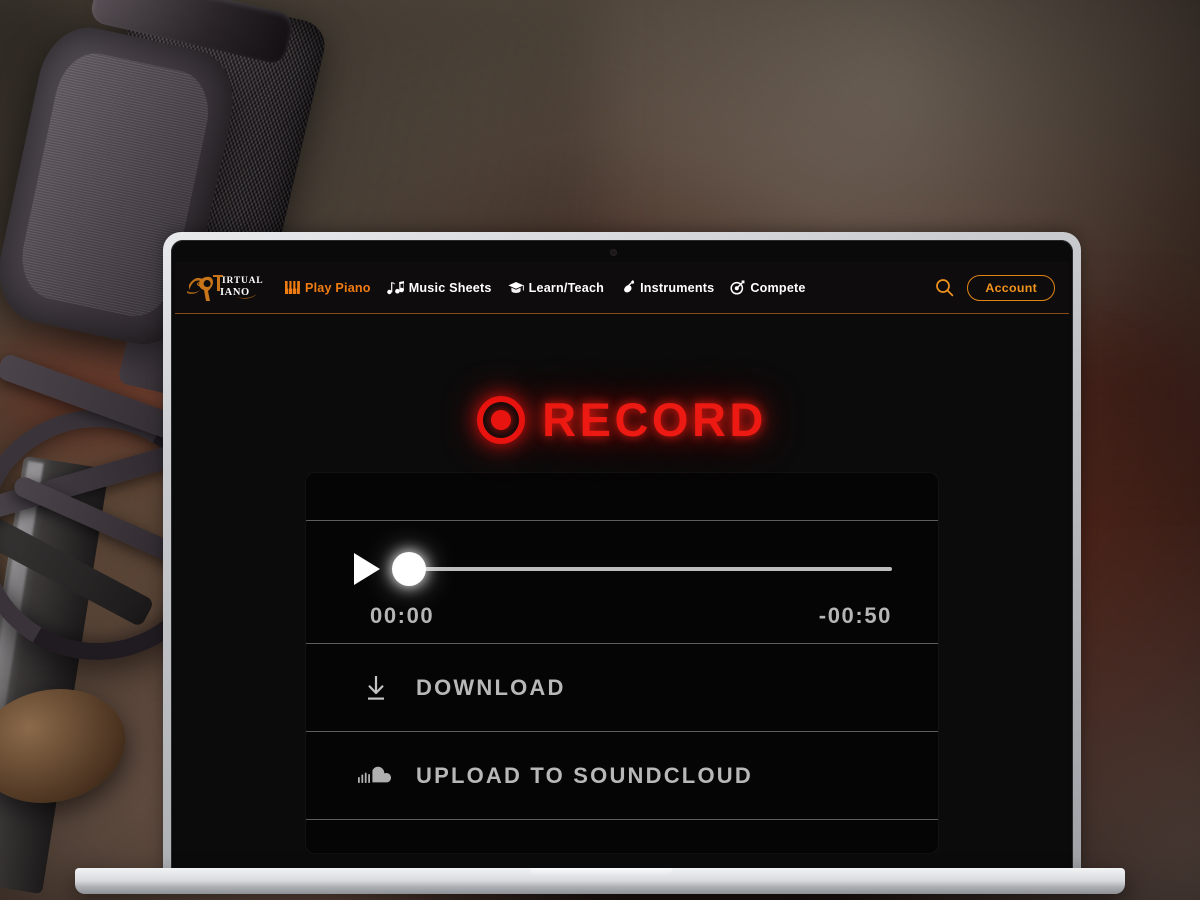 Image resolution: width=1200 pixels, height=900 pixels. Describe the element at coordinates (622, 497) in the screenshot. I see `card-top-strip` at that location.